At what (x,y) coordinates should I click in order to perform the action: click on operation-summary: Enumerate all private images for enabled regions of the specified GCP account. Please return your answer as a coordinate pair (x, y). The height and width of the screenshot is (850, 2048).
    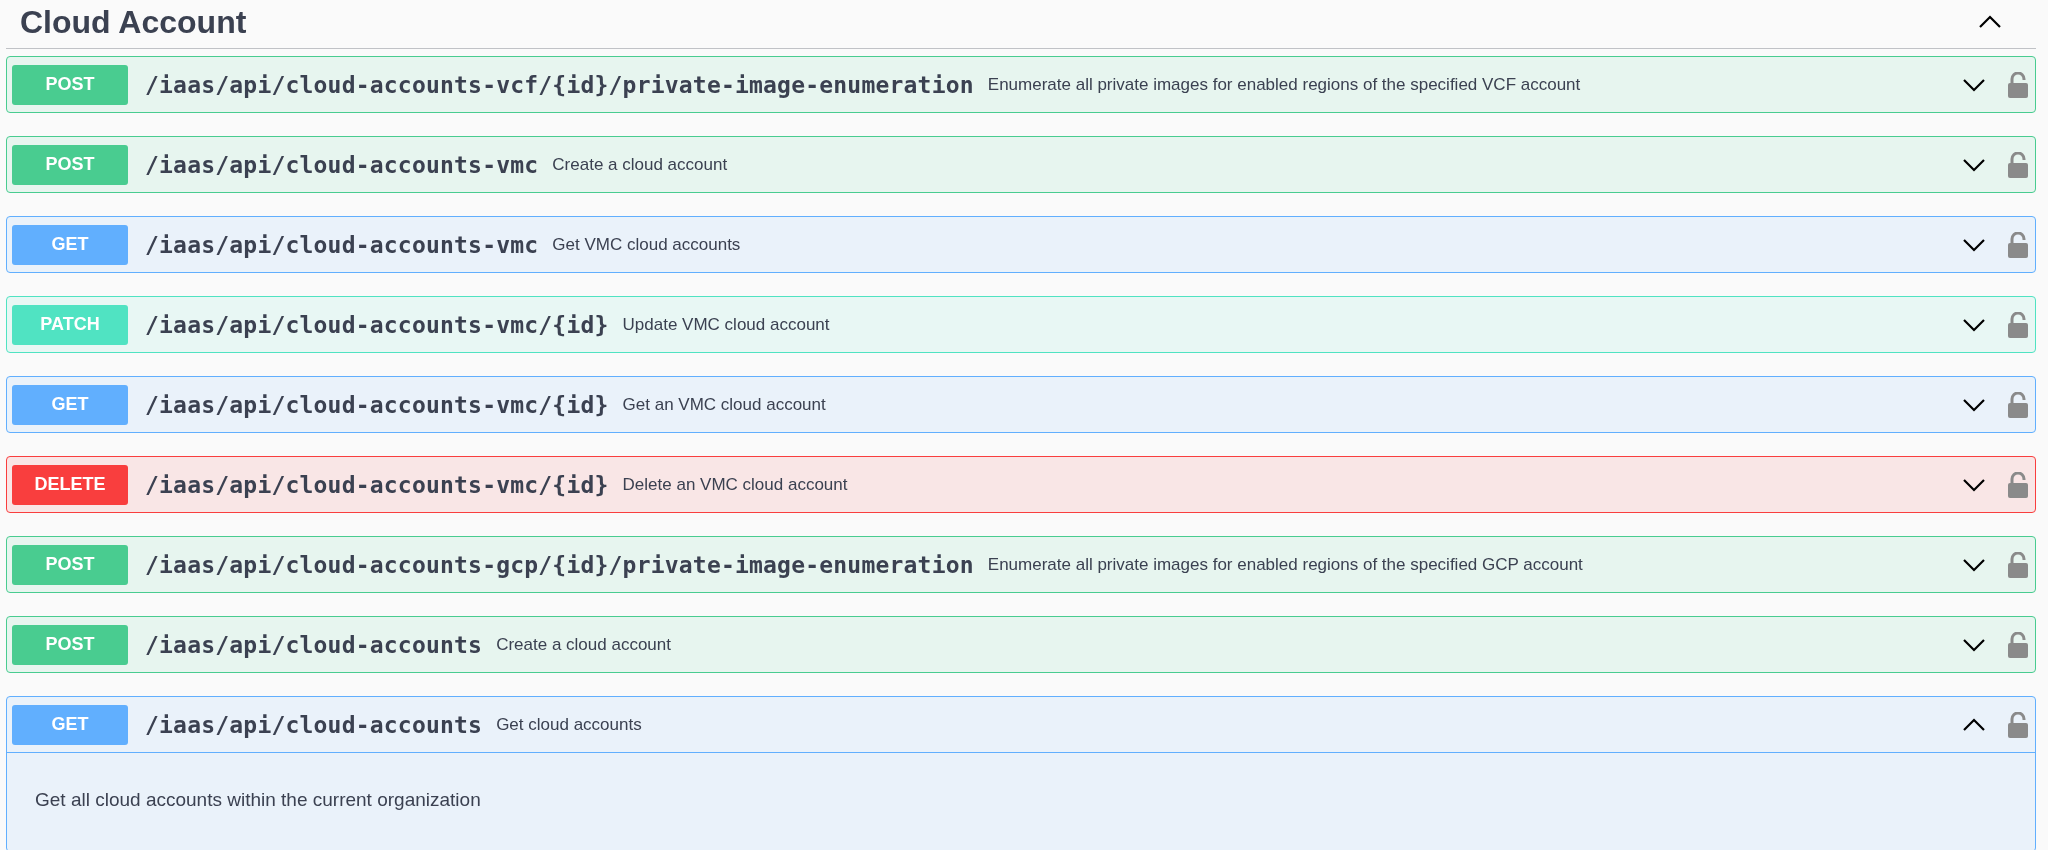
    Looking at the image, I should click on (1285, 564).